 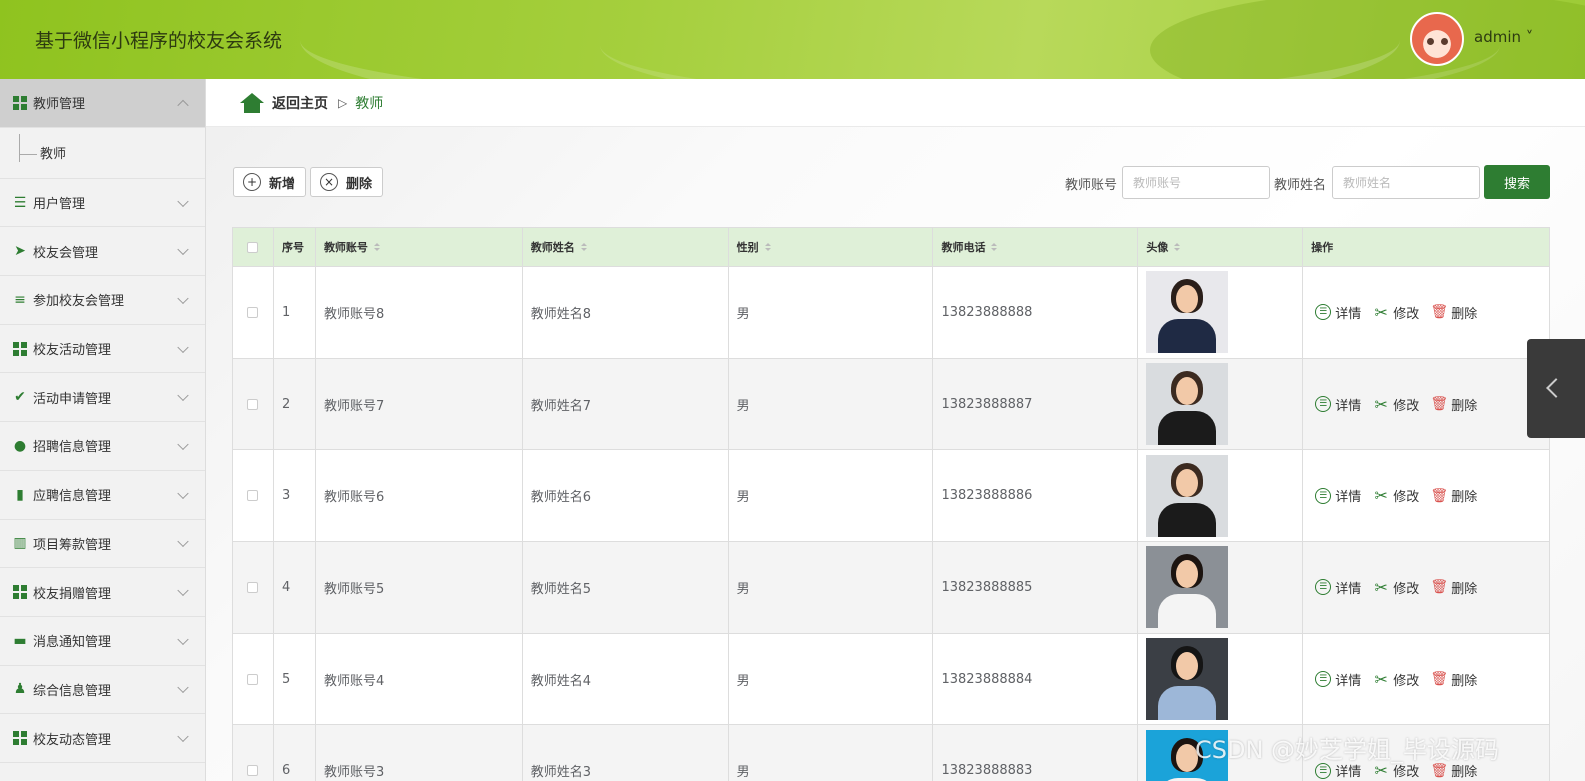 I want to click on col-header-name: 教师姓名, so click(x=625, y=247).